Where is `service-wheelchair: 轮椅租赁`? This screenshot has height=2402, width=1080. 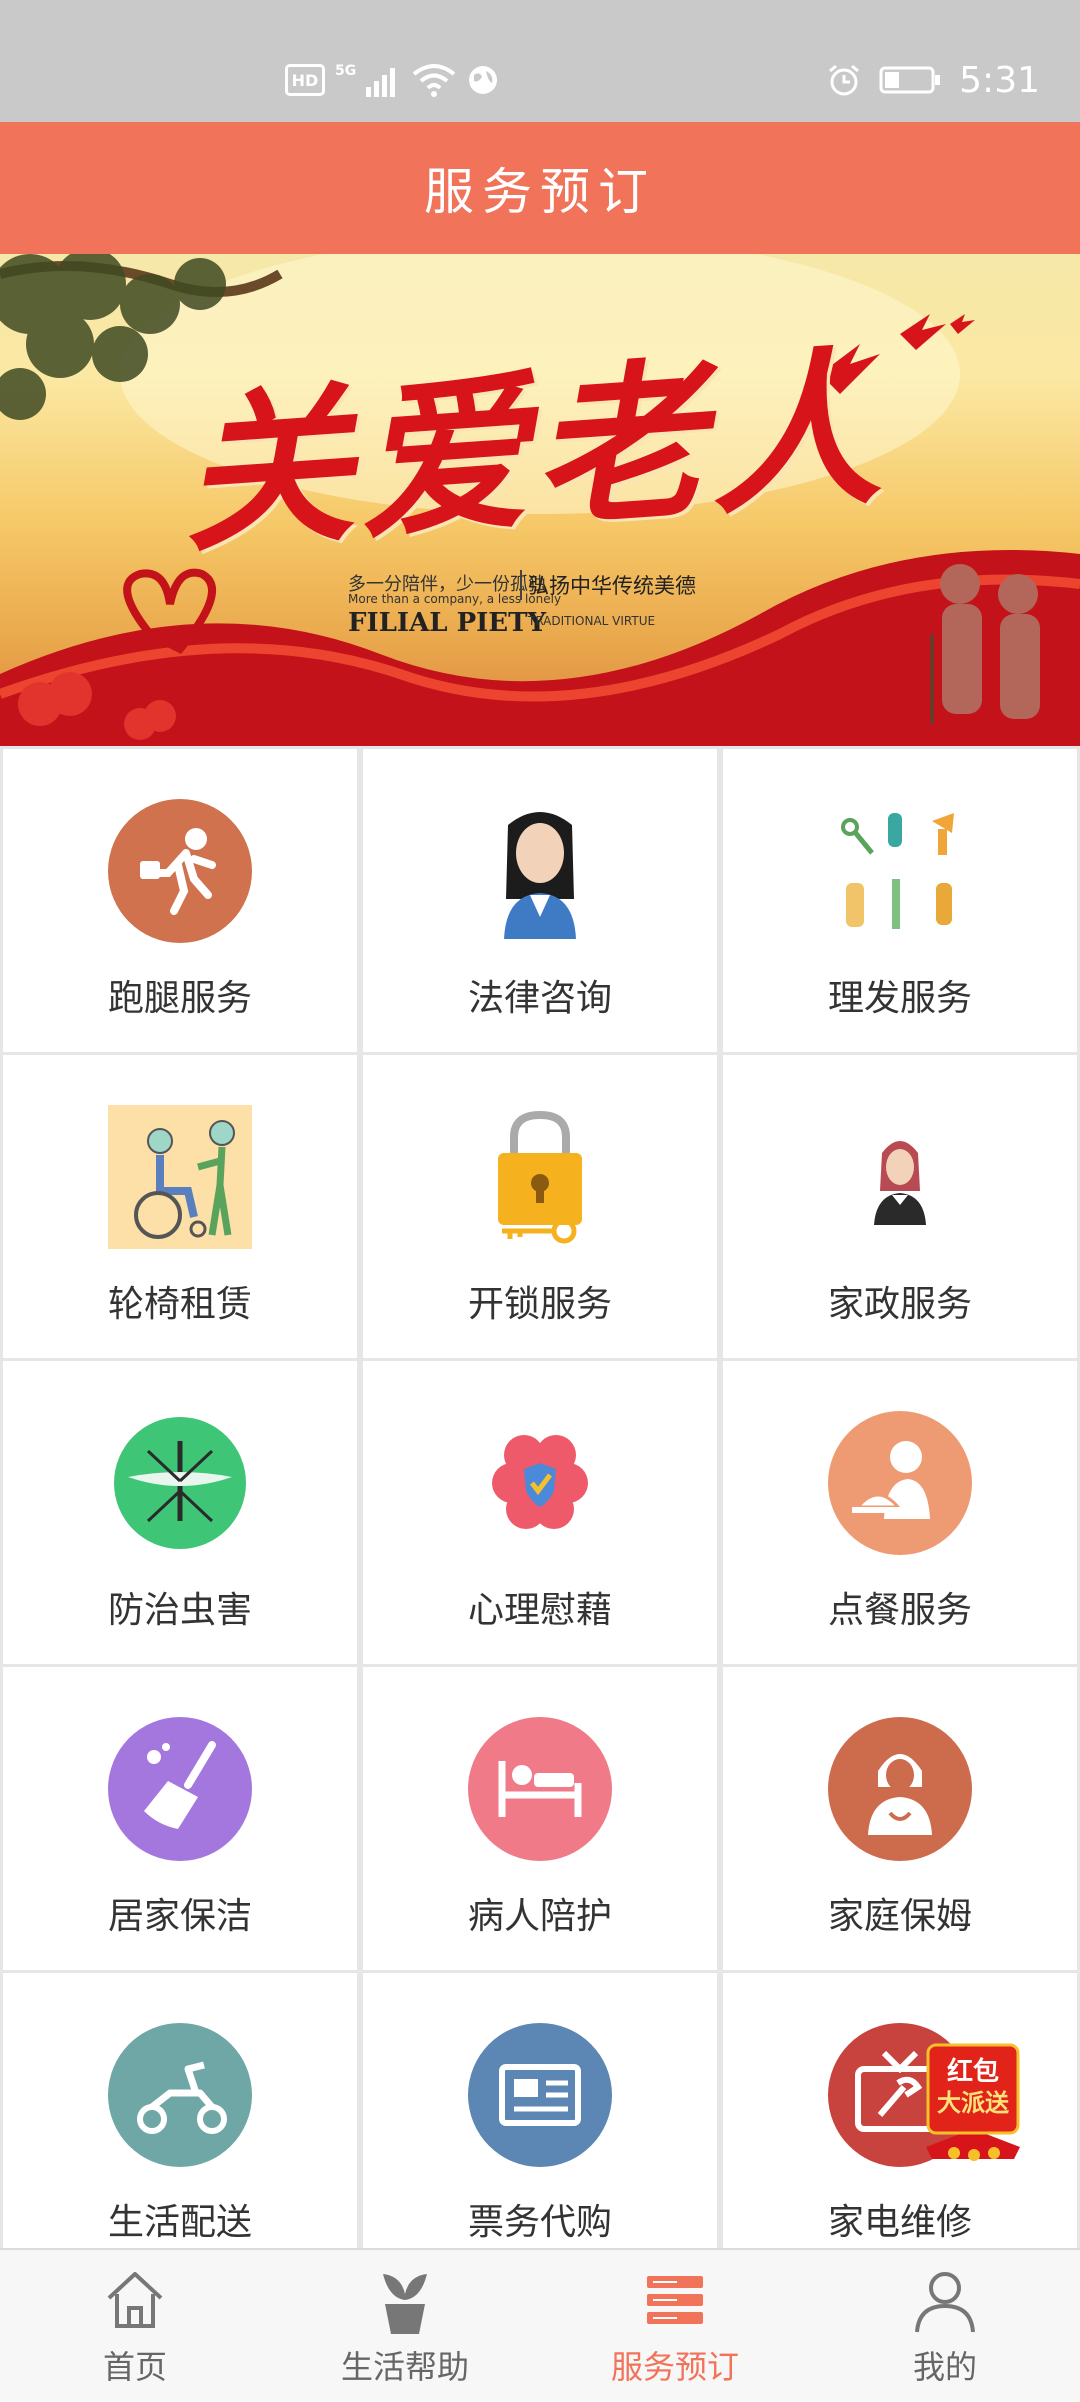 service-wheelchair: 轮椅租赁 is located at coordinates (180, 1206).